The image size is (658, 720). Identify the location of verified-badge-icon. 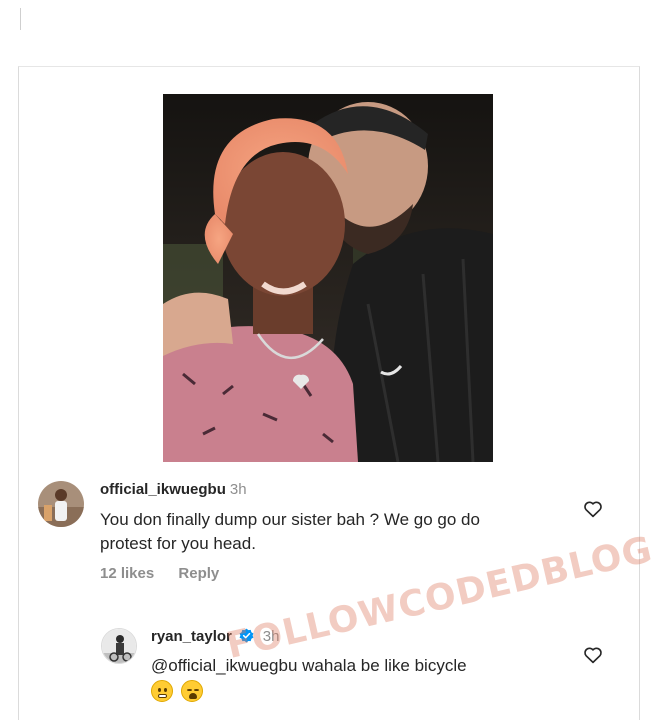
(246, 638).